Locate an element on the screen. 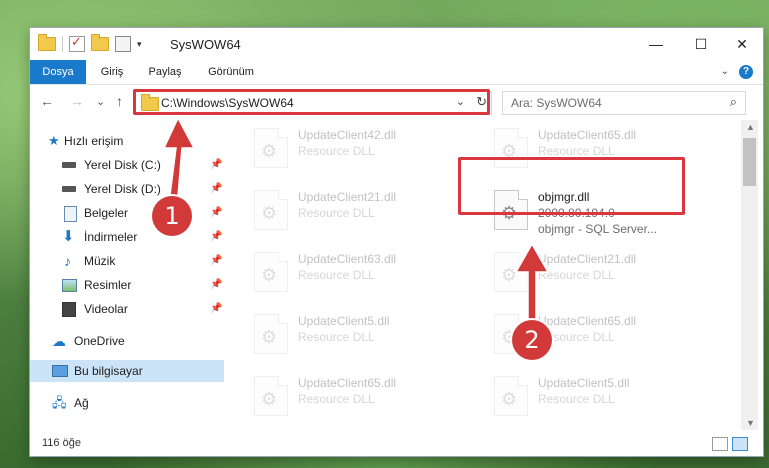  sidebar-item-label: Bu bilgisayar is located at coordinates (108, 371).